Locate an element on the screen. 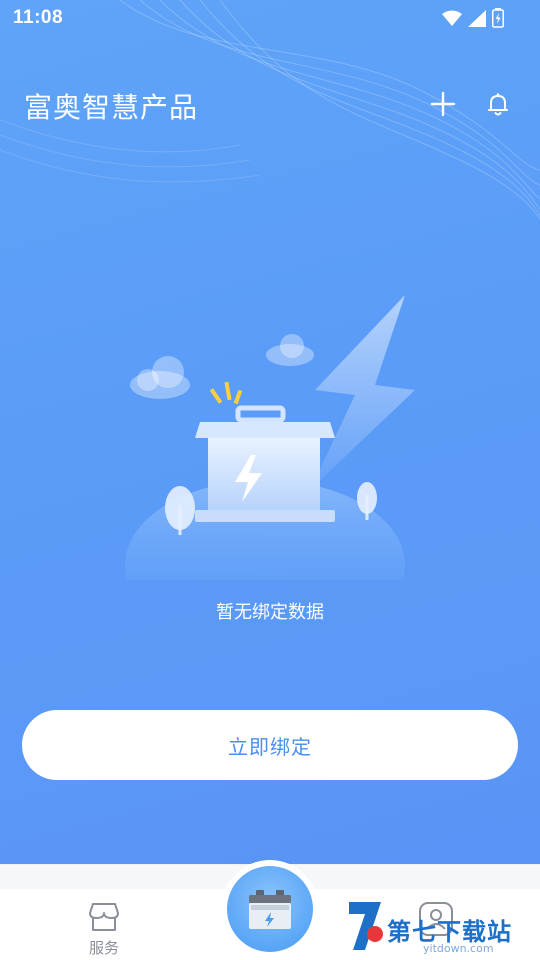 The height and width of the screenshot is (960, 540). battery-charging-icon is located at coordinates (498, 20).